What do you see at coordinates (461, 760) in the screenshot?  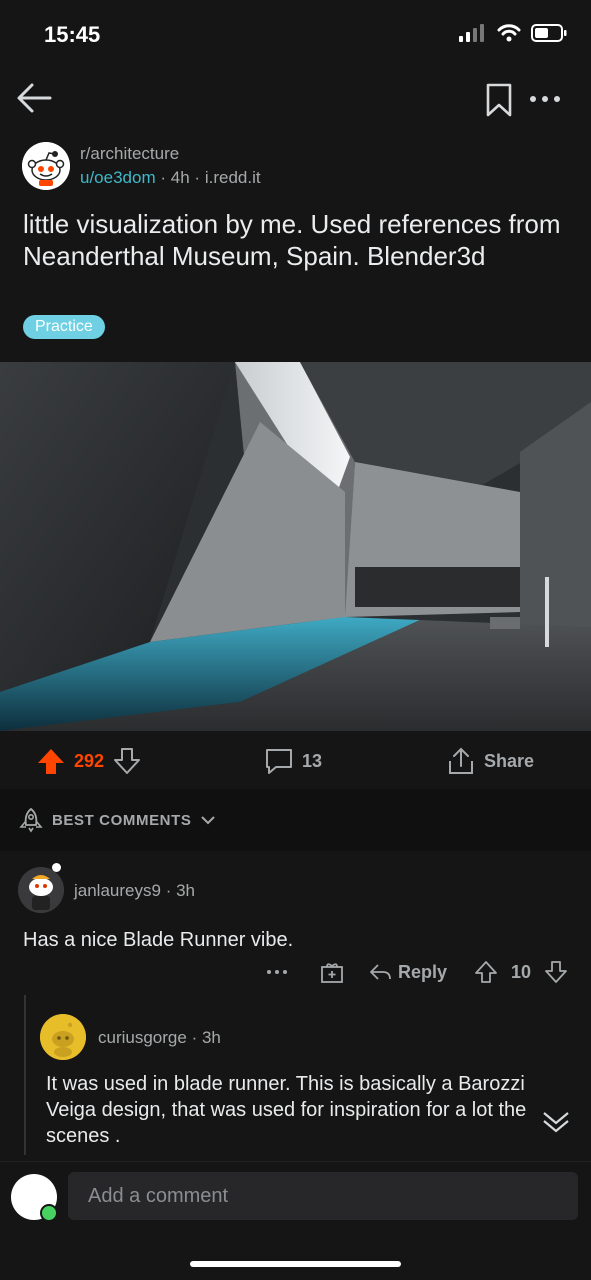 I see `share-icon` at bounding box center [461, 760].